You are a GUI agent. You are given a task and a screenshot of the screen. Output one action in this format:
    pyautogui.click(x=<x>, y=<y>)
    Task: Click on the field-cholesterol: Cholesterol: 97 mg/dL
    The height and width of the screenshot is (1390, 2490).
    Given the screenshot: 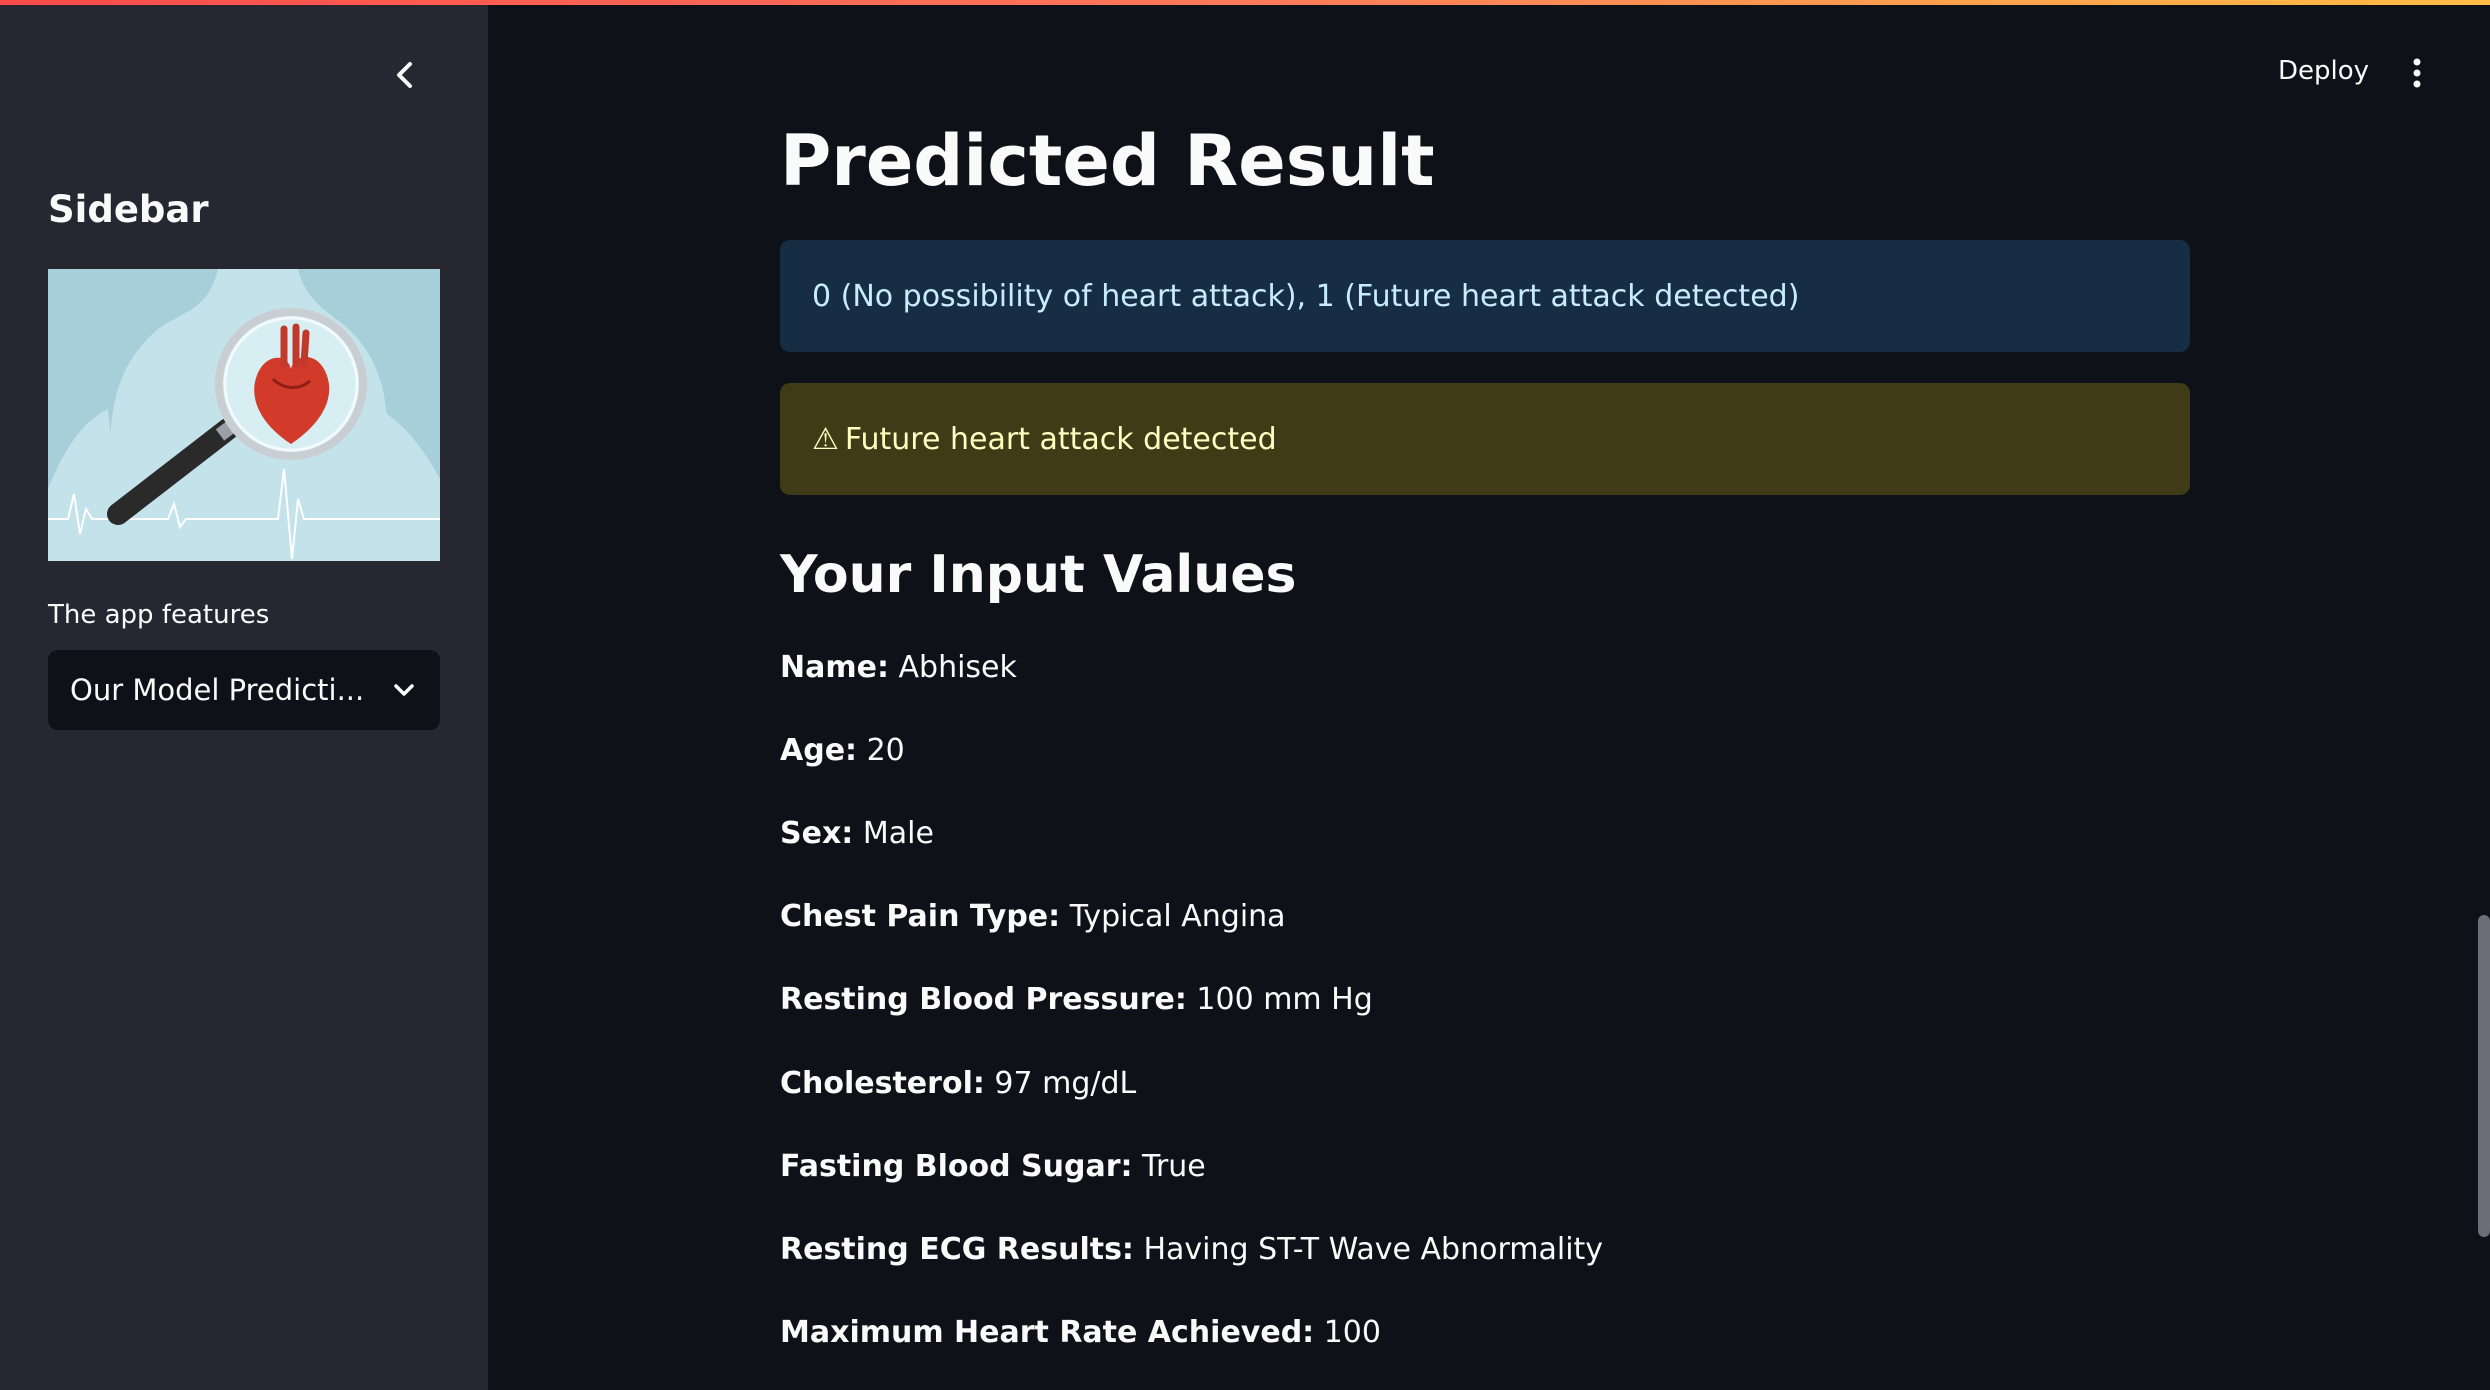 What is the action you would take?
    pyautogui.click(x=958, y=1083)
    